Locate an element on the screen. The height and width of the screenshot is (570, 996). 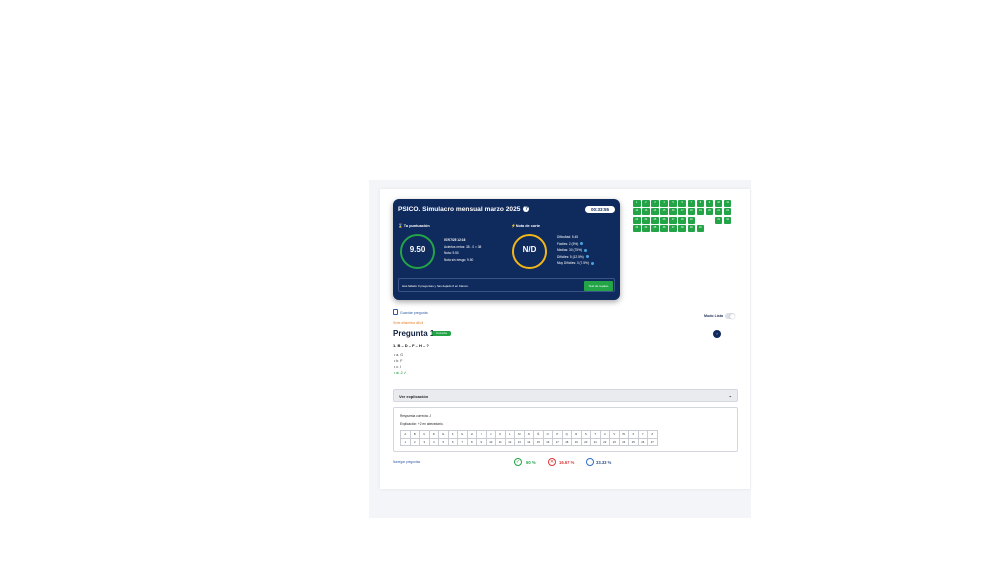
letter-cell: L is located at coordinates (509, 434).